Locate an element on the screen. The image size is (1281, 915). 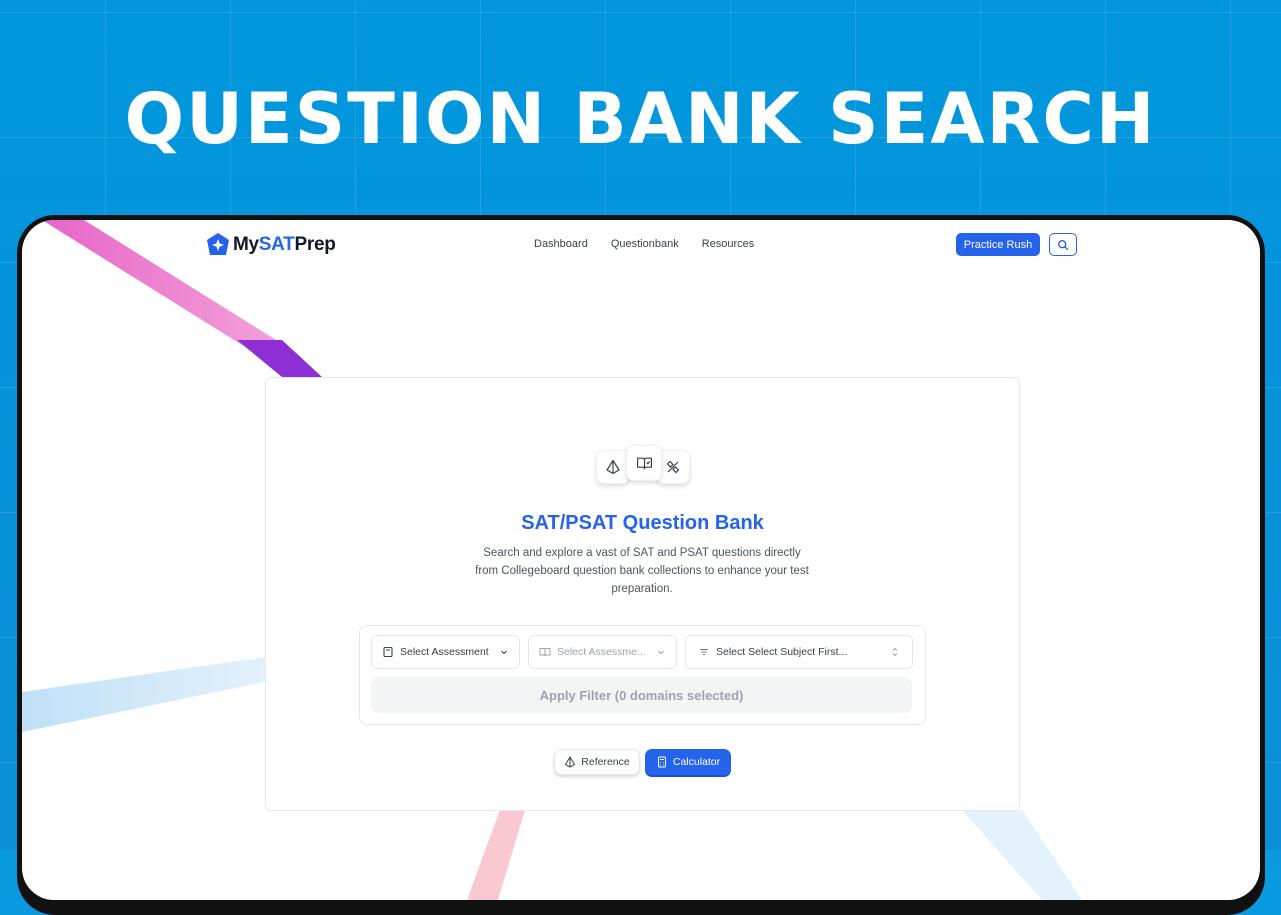
site-logo: MySATPrep is located at coordinates (270, 245).